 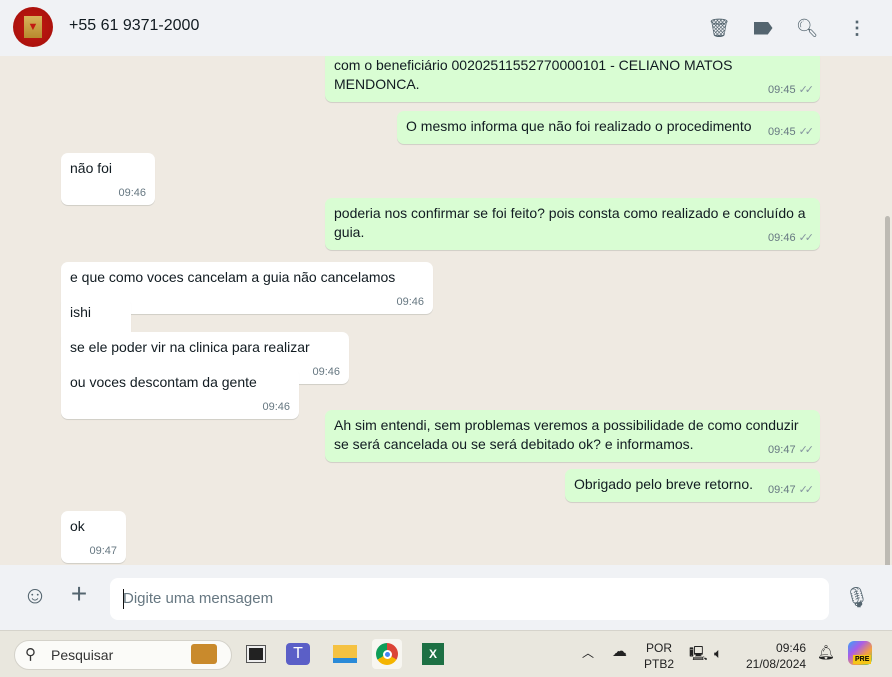 I want to click on message-text: ishi, so click(x=81, y=312).